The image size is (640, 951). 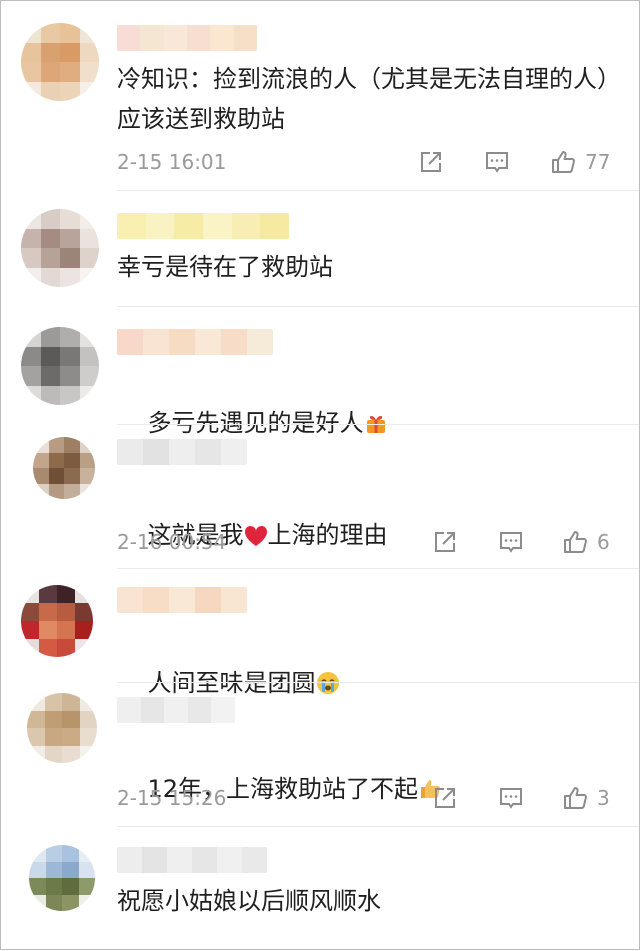 What do you see at coordinates (225, 267) in the screenshot?
I see `comment-text: 幸亏是待在了救助站` at bounding box center [225, 267].